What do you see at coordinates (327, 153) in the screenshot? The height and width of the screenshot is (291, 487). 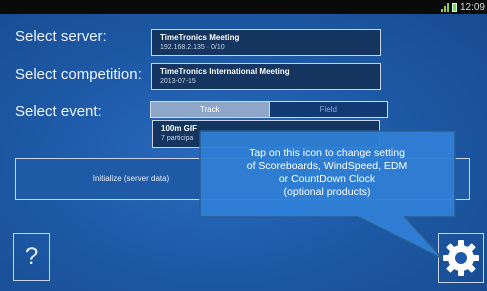 I see `callout-line: Tap on this icon to change setting` at bounding box center [327, 153].